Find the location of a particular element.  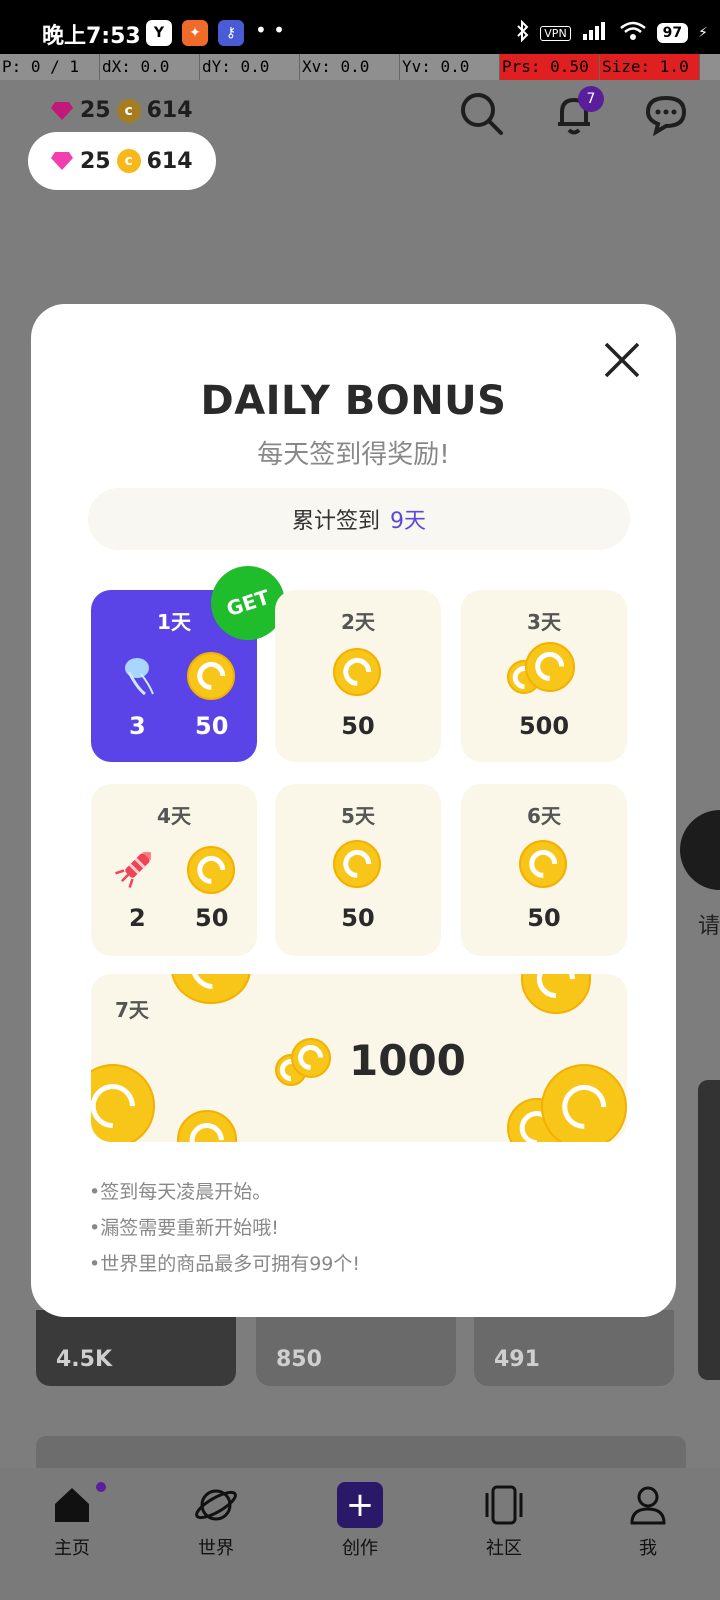

day-card-2: 2天 50 is located at coordinates (358, 676).